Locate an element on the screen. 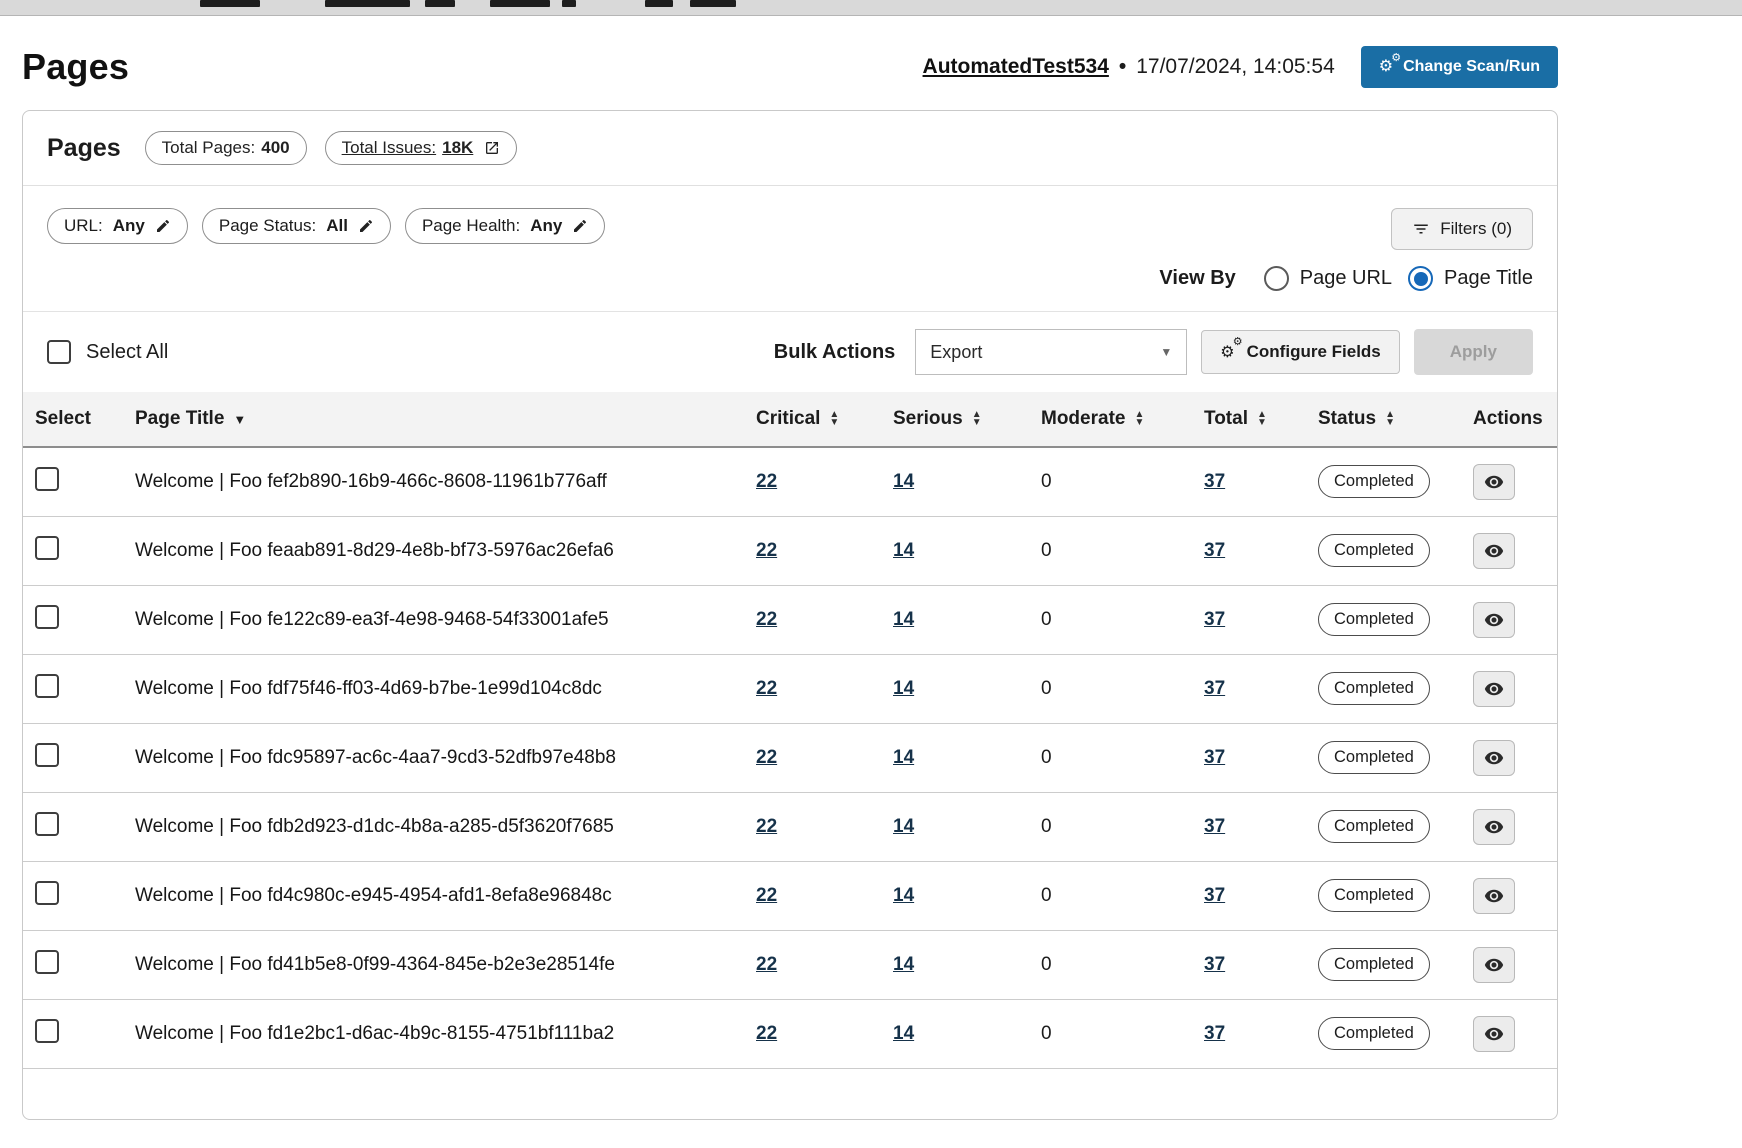 This screenshot has height=1148, width=1742. actions-cell is located at coordinates (1509, 896).